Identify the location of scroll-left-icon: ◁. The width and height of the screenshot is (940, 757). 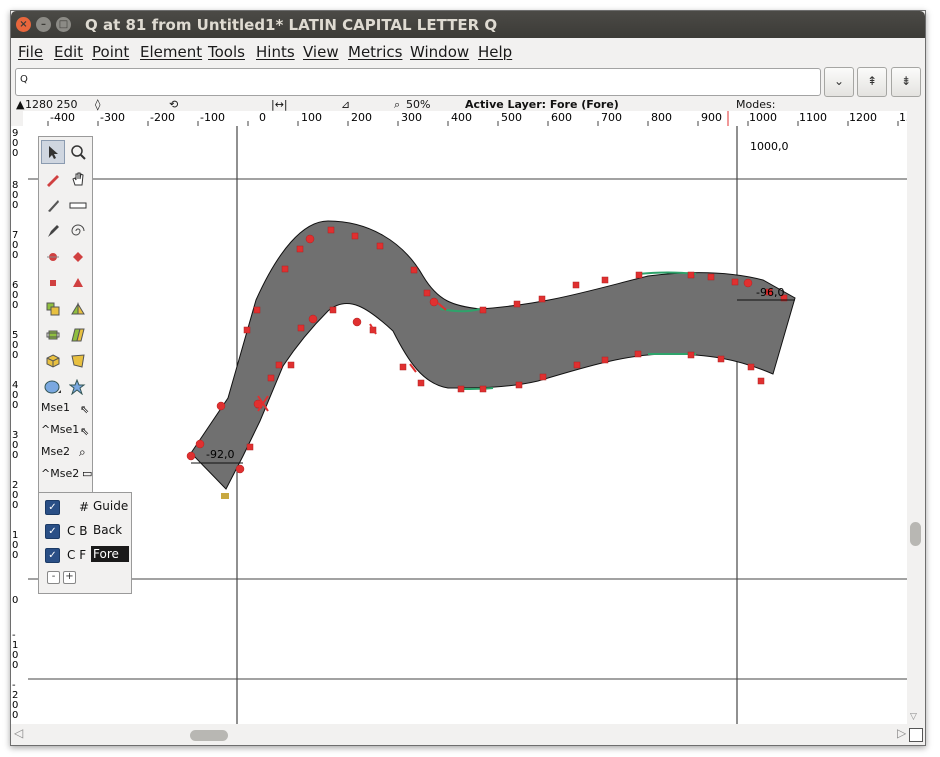
(18, 733).